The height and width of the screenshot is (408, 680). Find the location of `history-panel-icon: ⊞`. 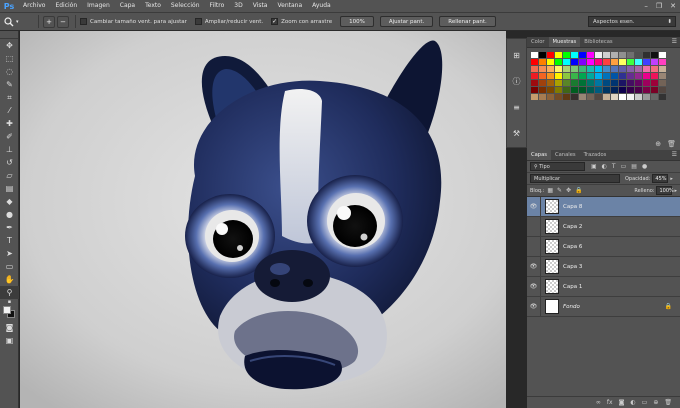

history-panel-icon: ⊞ is located at coordinates (516, 55).